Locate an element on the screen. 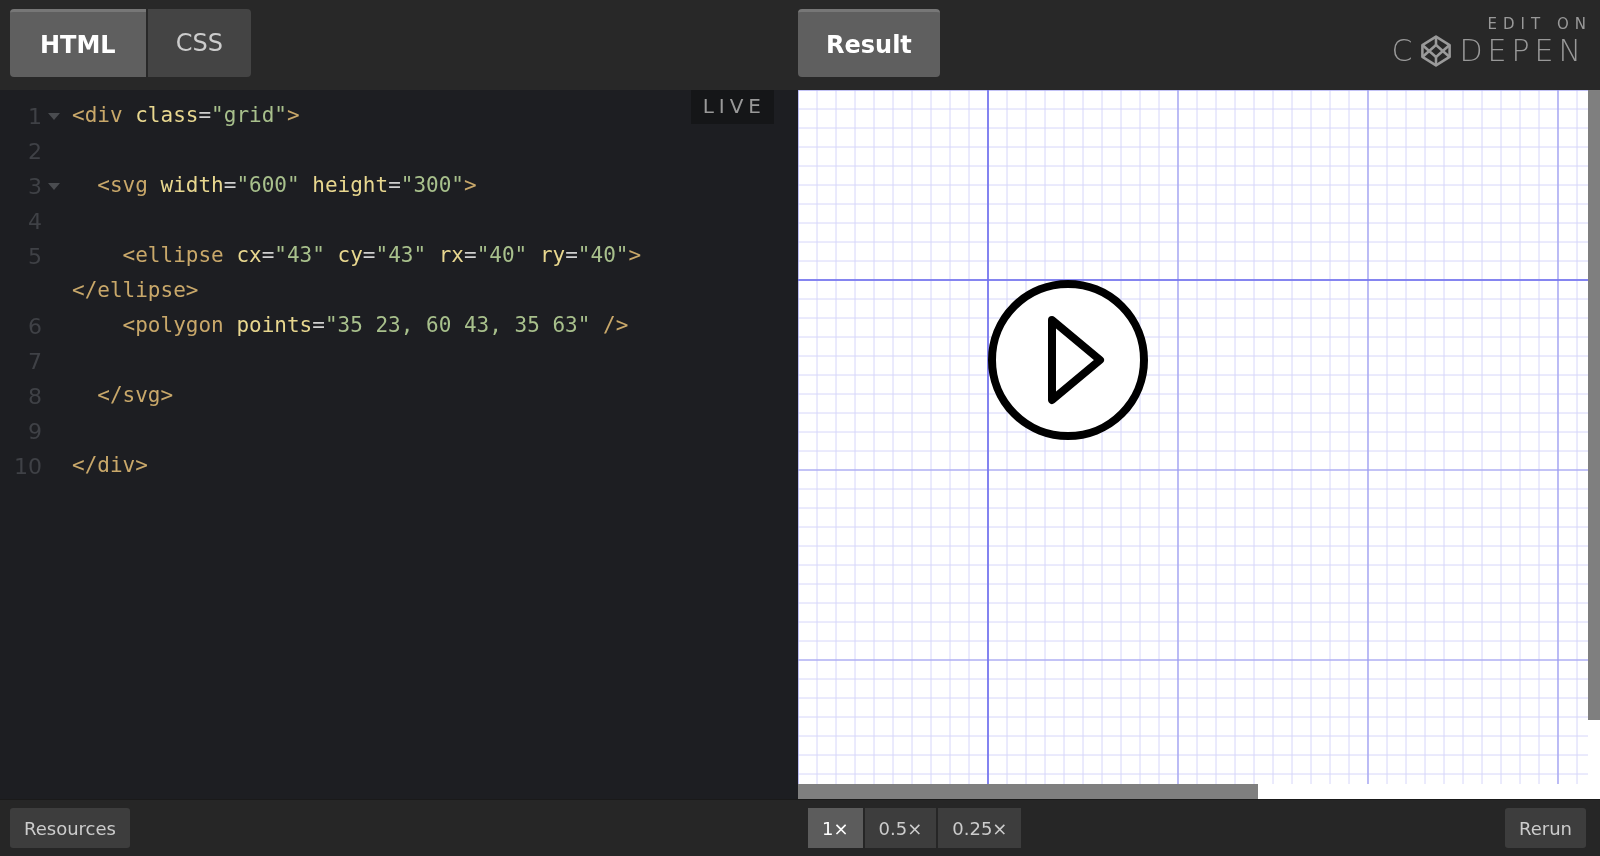 The width and height of the screenshot is (1600, 856). logo-caption: EDIT ON is located at coordinates (1539, 24).